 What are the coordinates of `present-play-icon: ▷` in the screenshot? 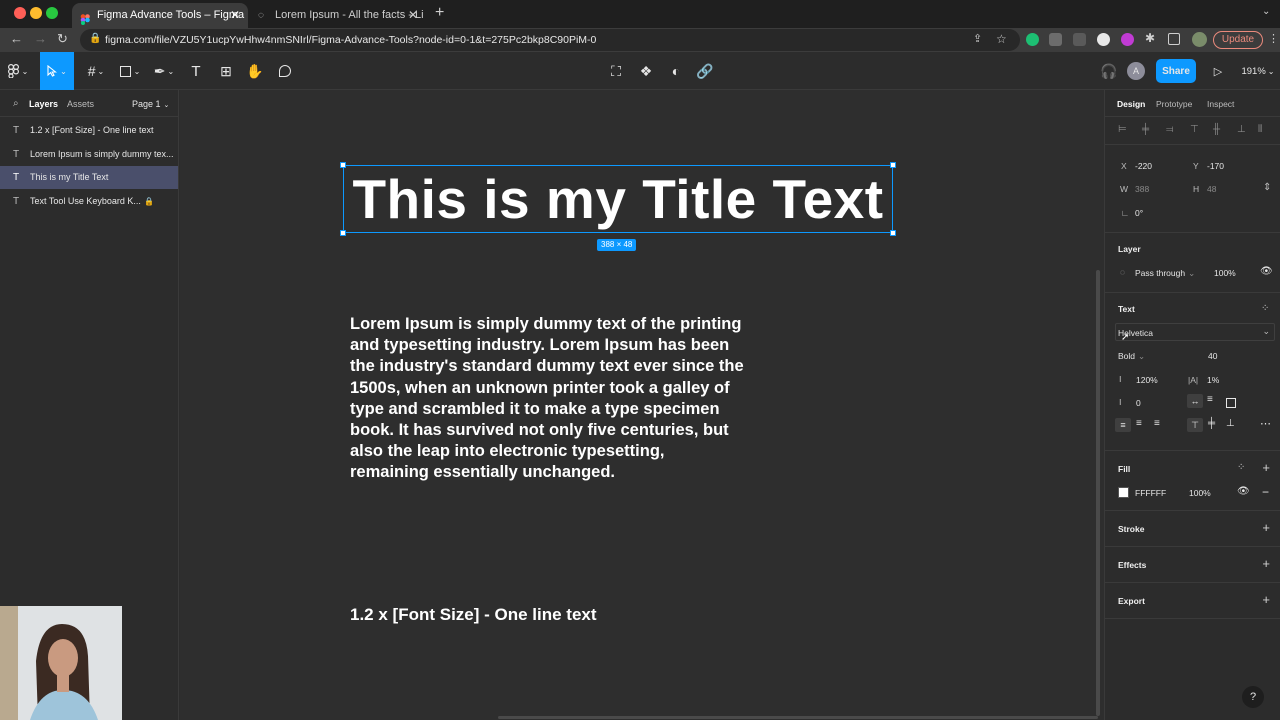 It's located at (1218, 71).